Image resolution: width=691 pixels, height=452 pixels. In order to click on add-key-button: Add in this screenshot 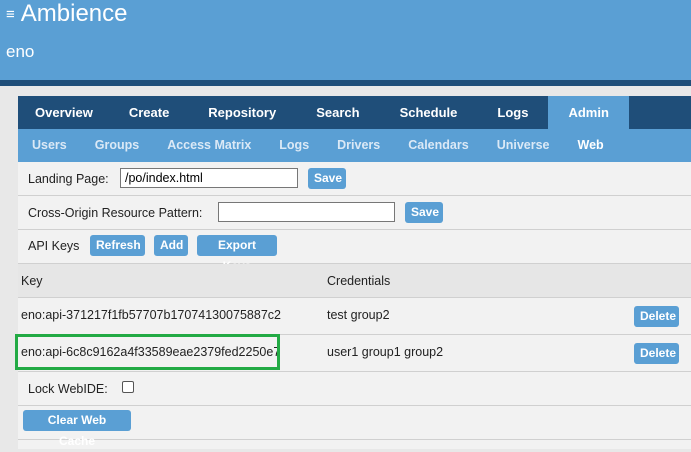, I will do `click(171, 245)`.